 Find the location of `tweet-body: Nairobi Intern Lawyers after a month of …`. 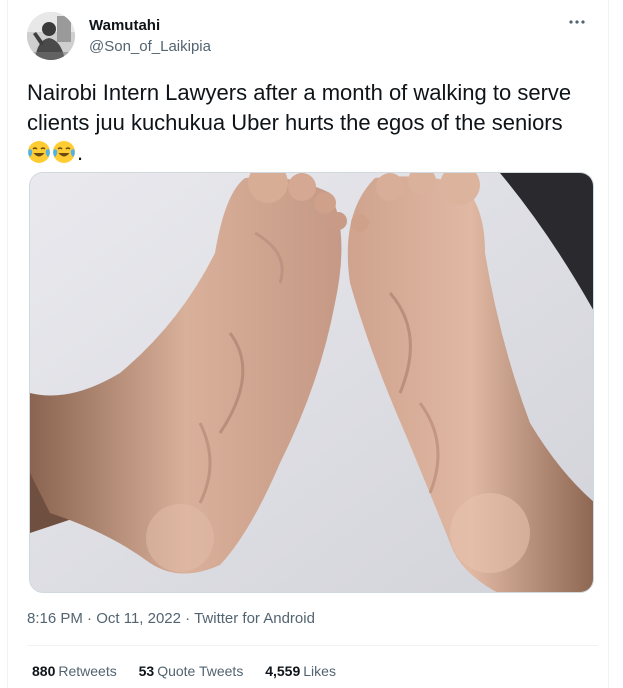

tweet-body: Nairobi Intern Lawyers after a month of … is located at coordinates (302, 107).